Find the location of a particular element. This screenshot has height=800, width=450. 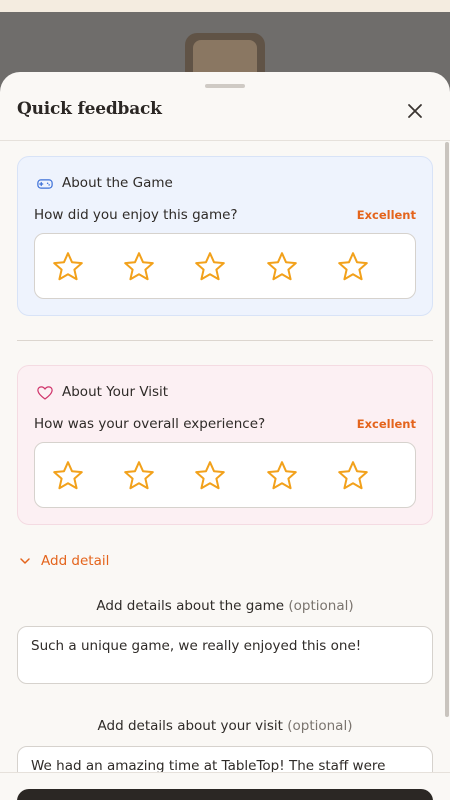

close-icon is located at coordinates (415, 111).